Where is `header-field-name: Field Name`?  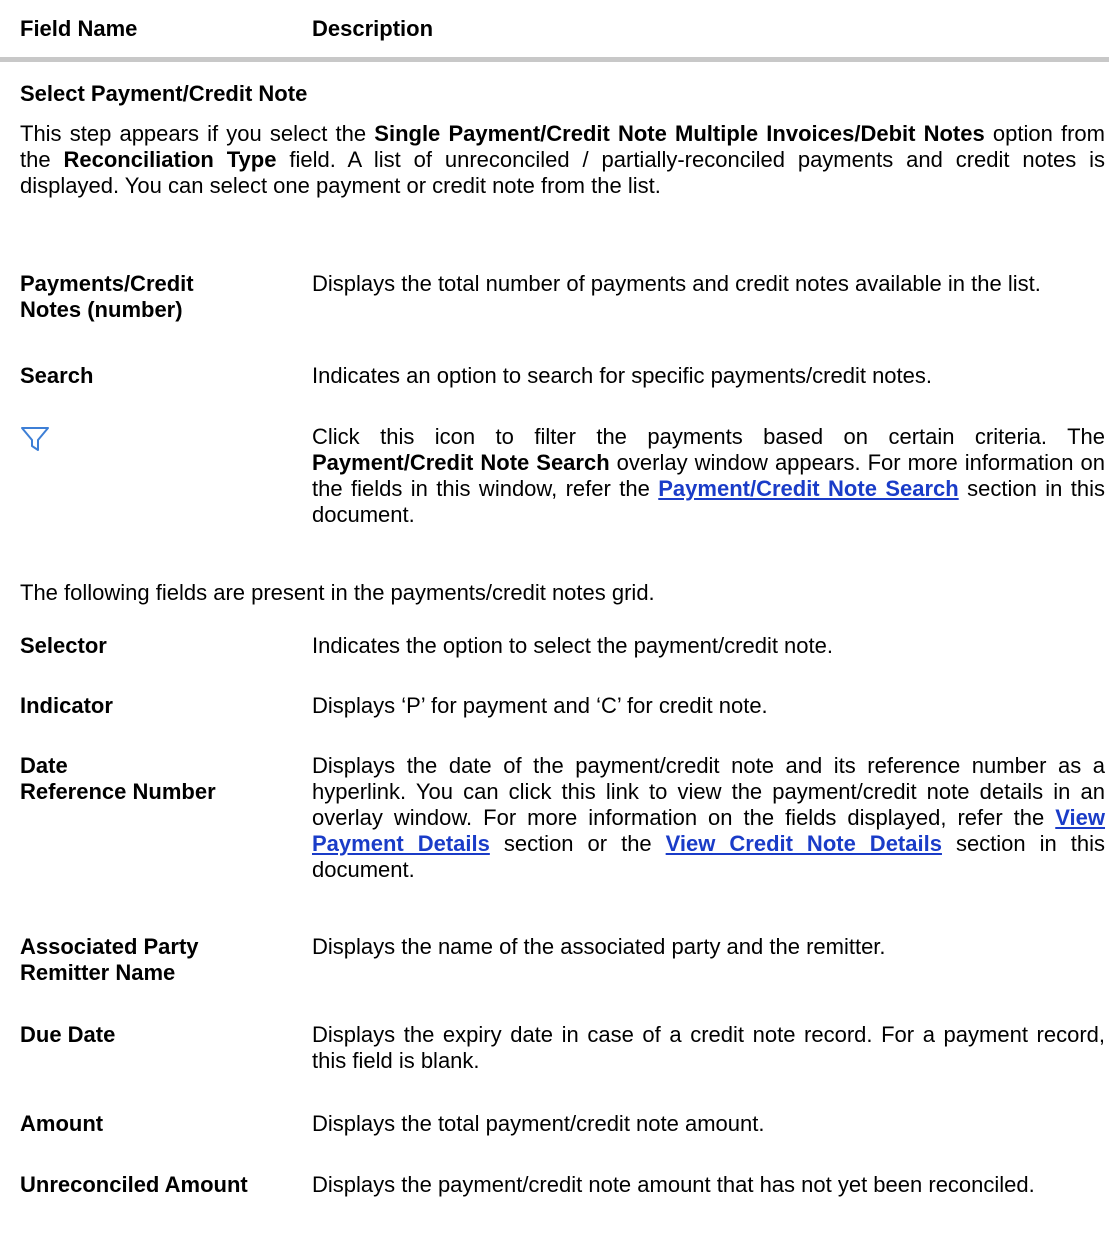
header-field-name: Field Name is located at coordinates (79, 28).